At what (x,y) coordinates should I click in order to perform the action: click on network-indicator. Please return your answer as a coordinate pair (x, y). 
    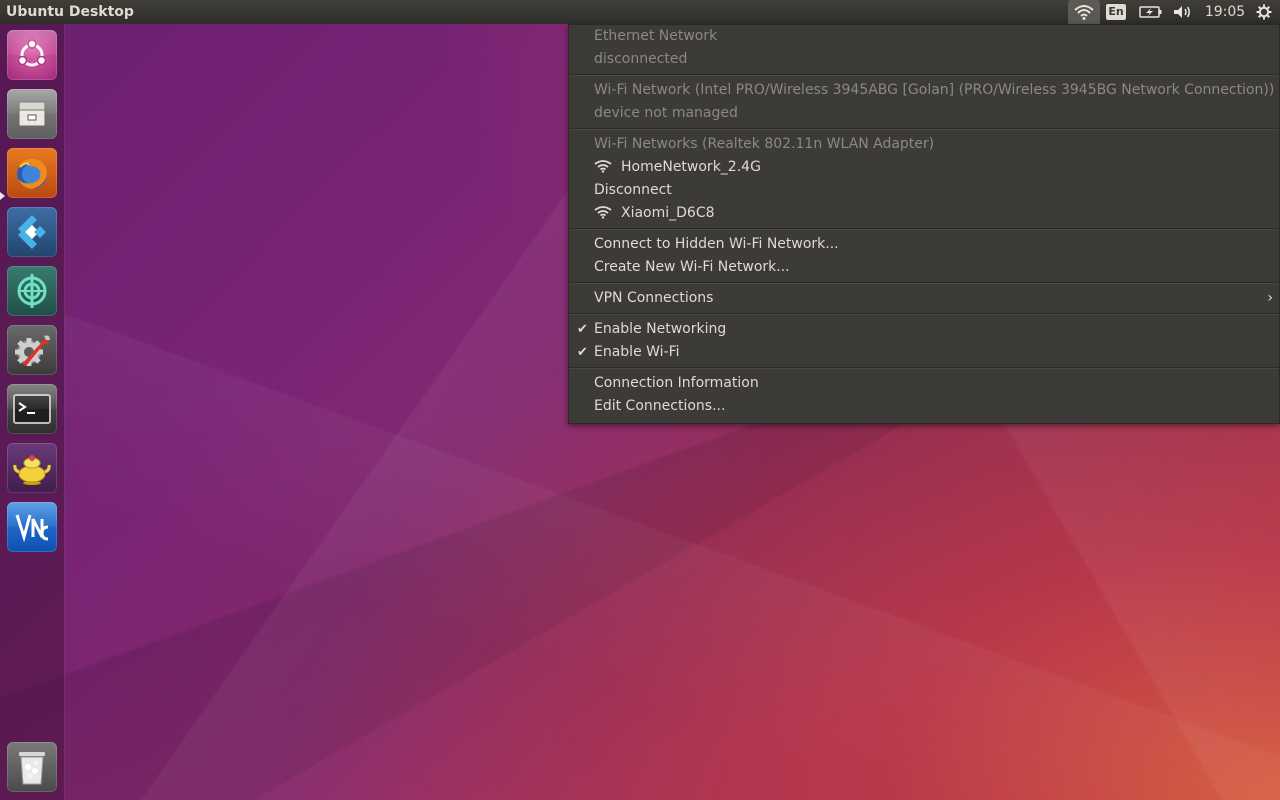
    Looking at the image, I should click on (1084, 12).